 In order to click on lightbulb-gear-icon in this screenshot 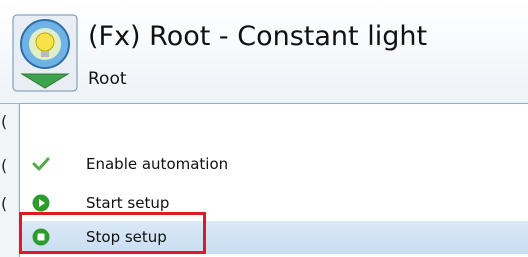, I will do `click(45, 53)`.